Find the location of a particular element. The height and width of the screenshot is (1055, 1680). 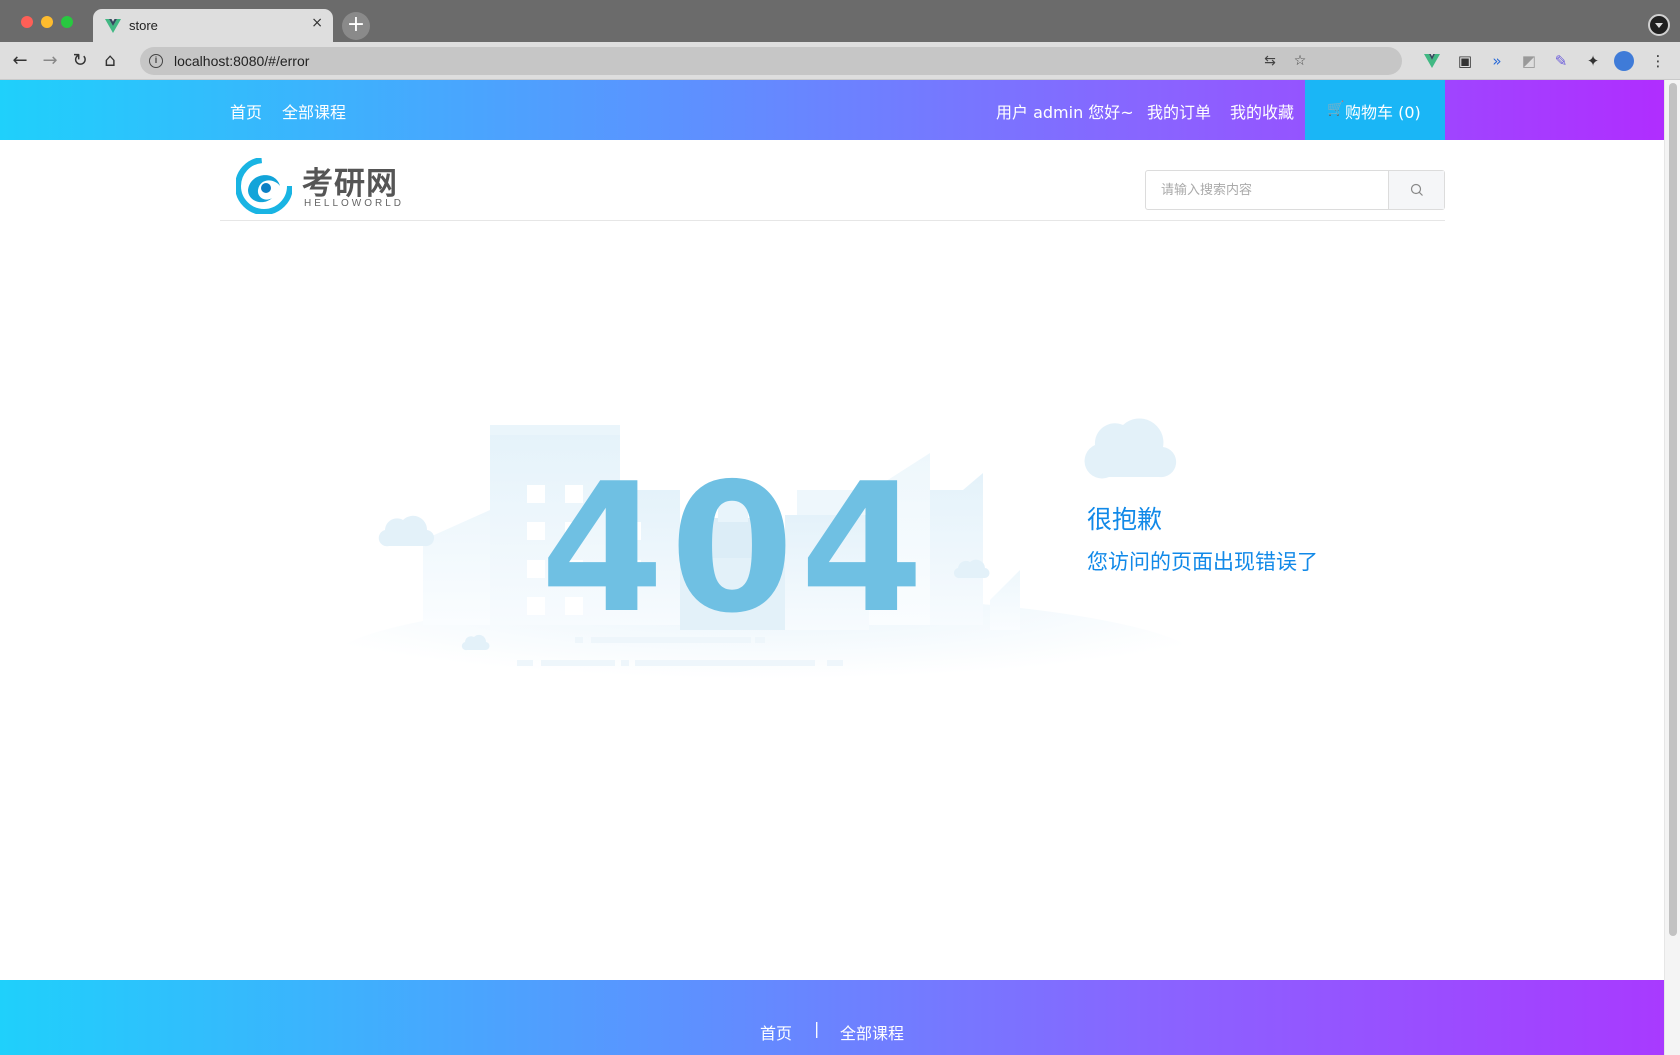

close-window-button is located at coordinates (27, 22).